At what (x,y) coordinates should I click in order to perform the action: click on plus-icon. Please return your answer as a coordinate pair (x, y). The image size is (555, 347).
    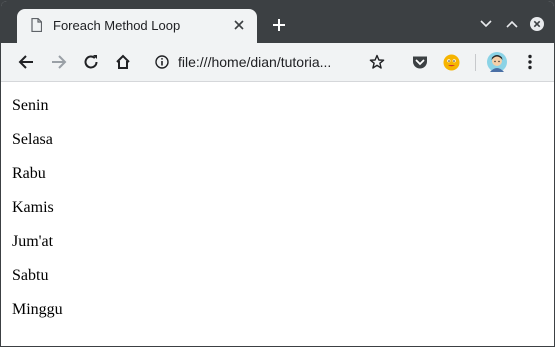
    Looking at the image, I should click on (279, 25).